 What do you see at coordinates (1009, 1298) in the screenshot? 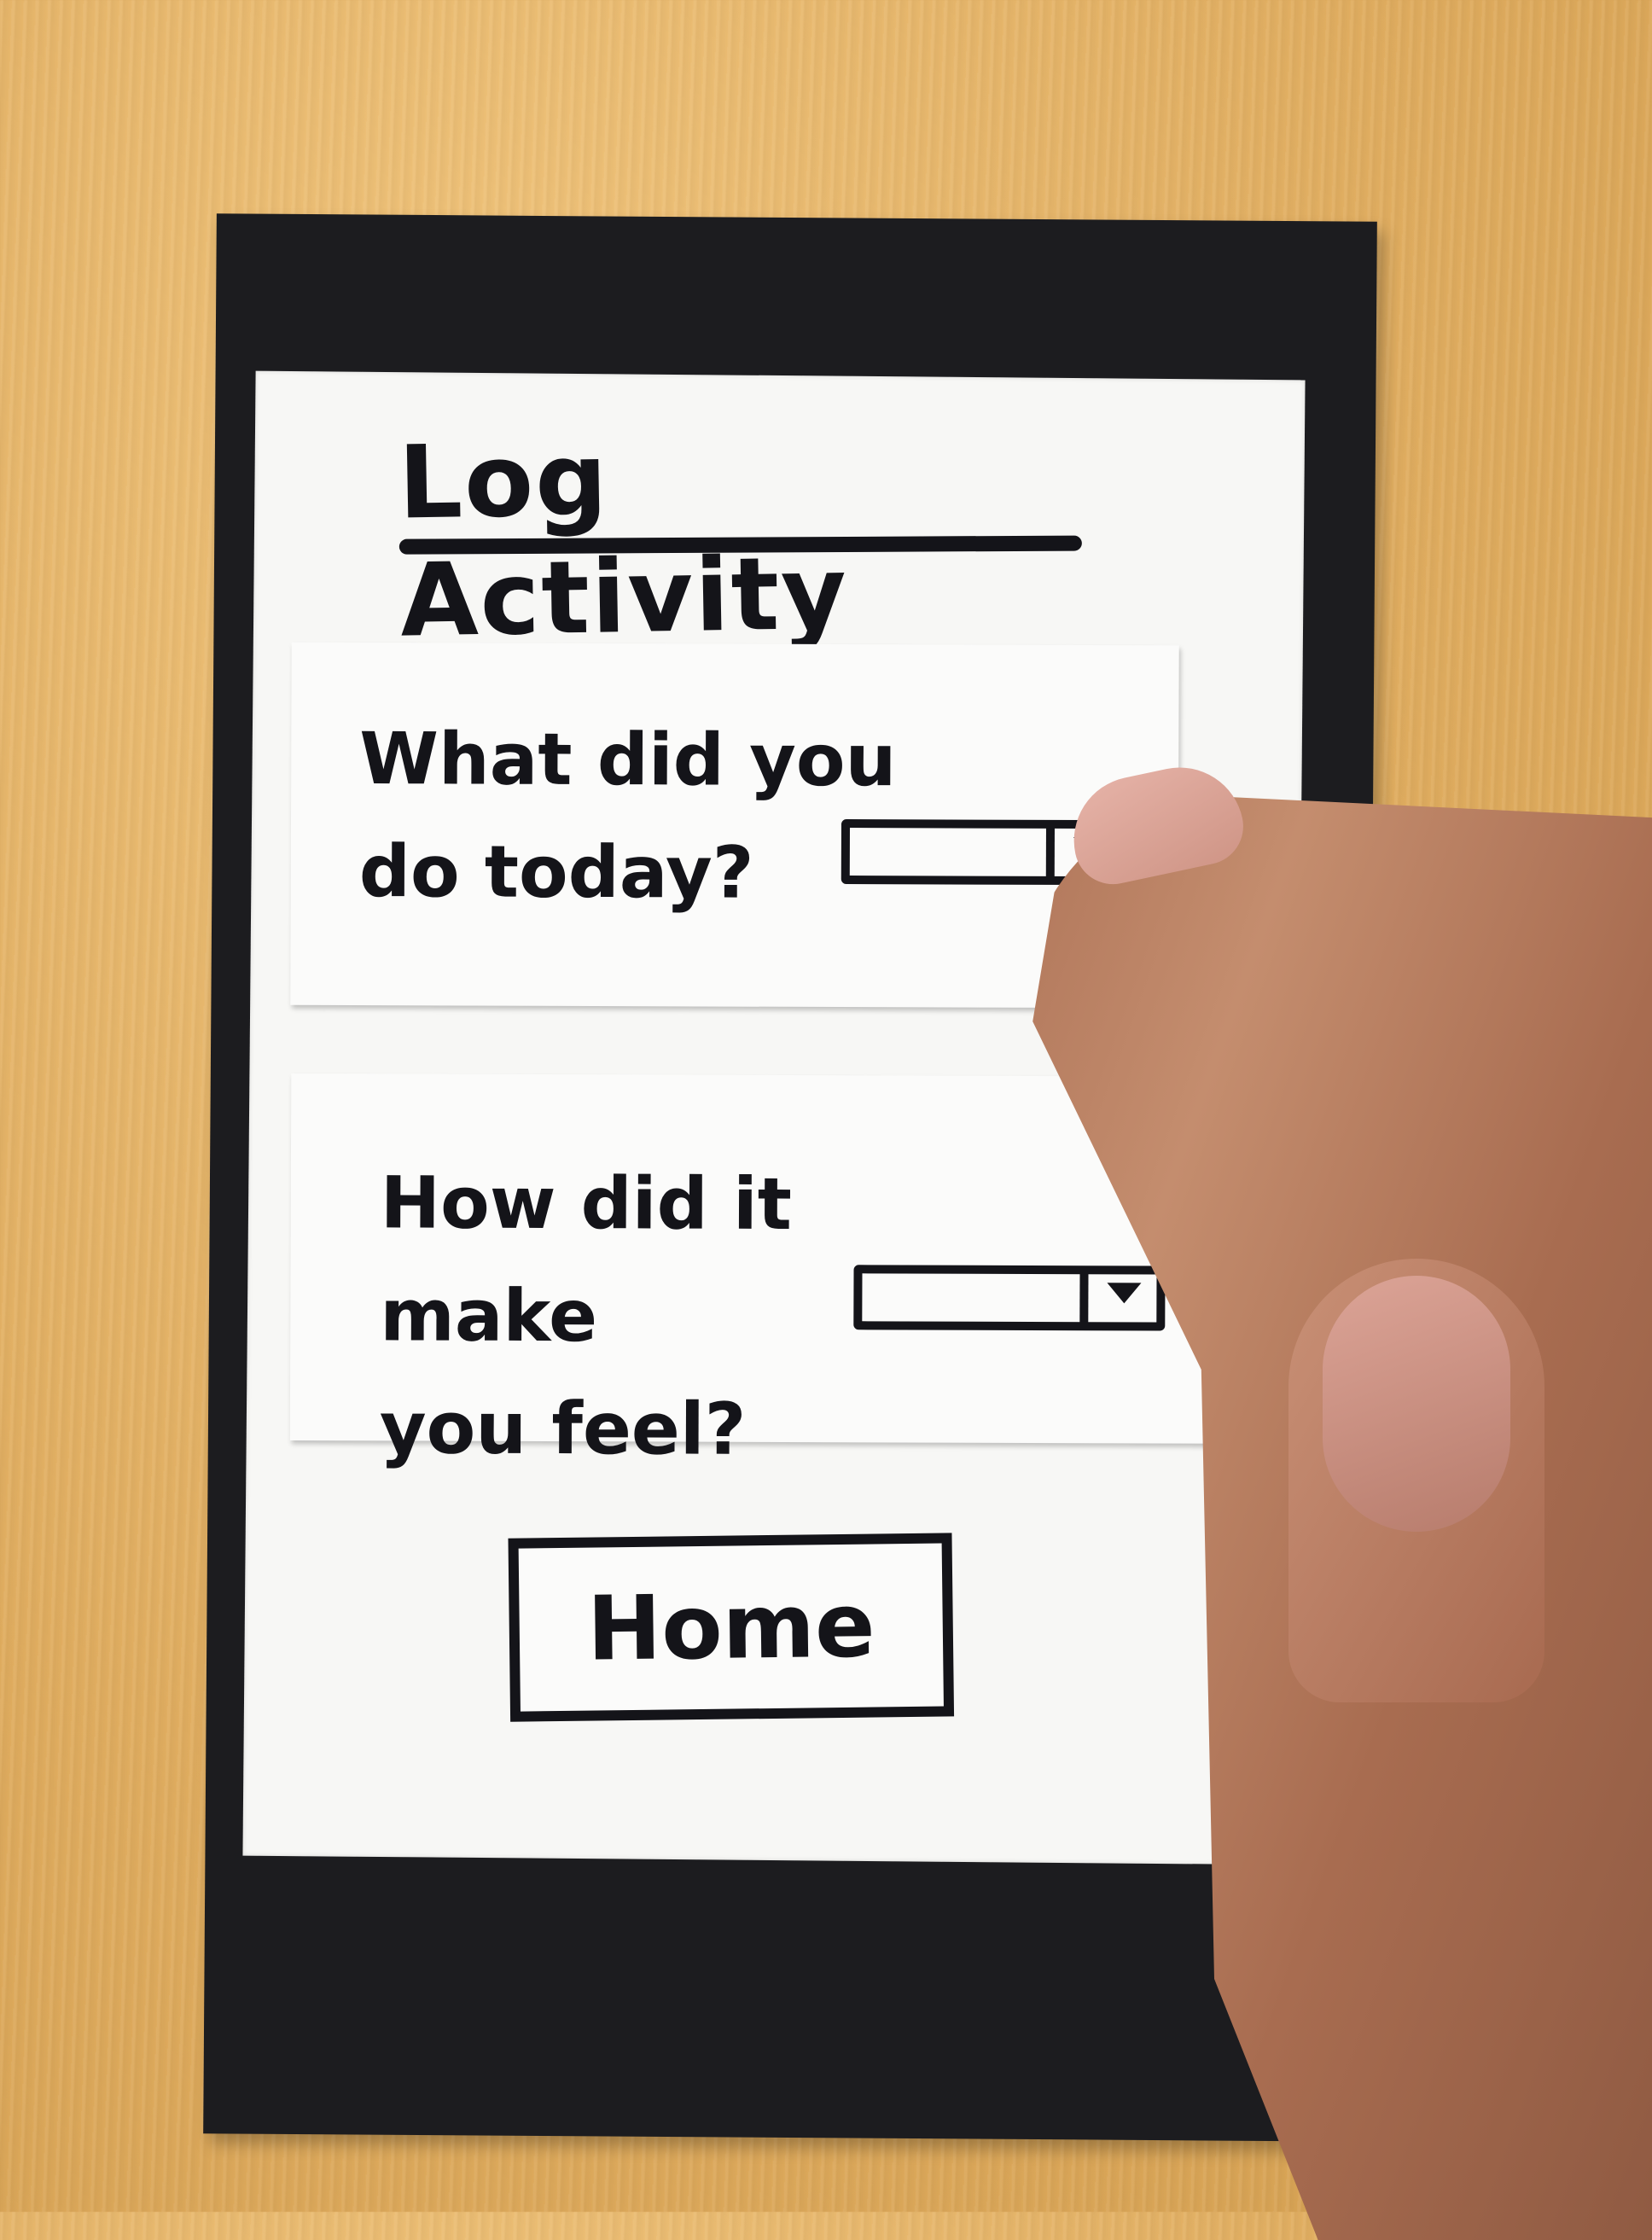
I see `feeling-dropdown` at bounding box center [1009, 1298].